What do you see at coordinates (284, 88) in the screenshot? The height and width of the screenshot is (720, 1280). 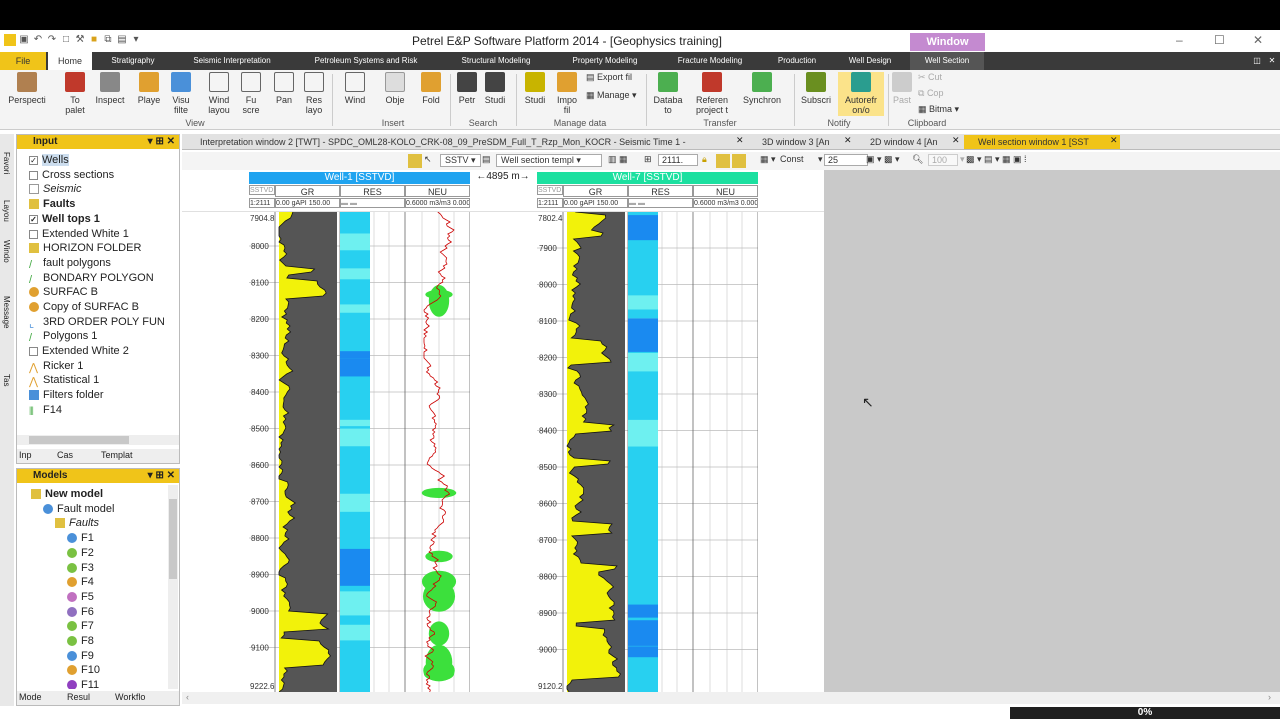 I see `pan-button: Pan` at bounding box center [284, 88].